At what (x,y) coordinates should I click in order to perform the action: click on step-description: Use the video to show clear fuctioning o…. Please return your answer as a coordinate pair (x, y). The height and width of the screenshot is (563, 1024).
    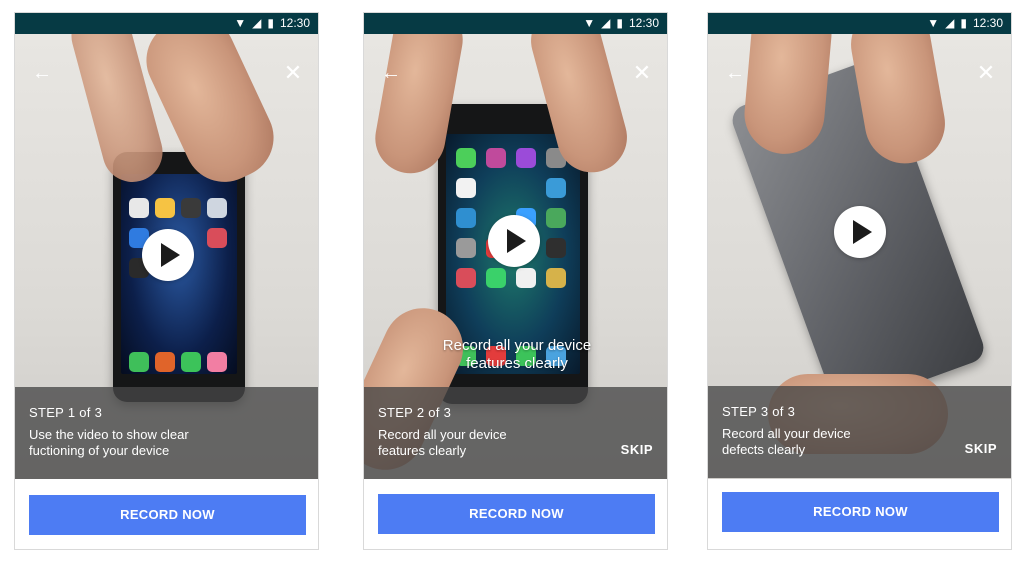
    Looking at the image, I should click on (139, 443).